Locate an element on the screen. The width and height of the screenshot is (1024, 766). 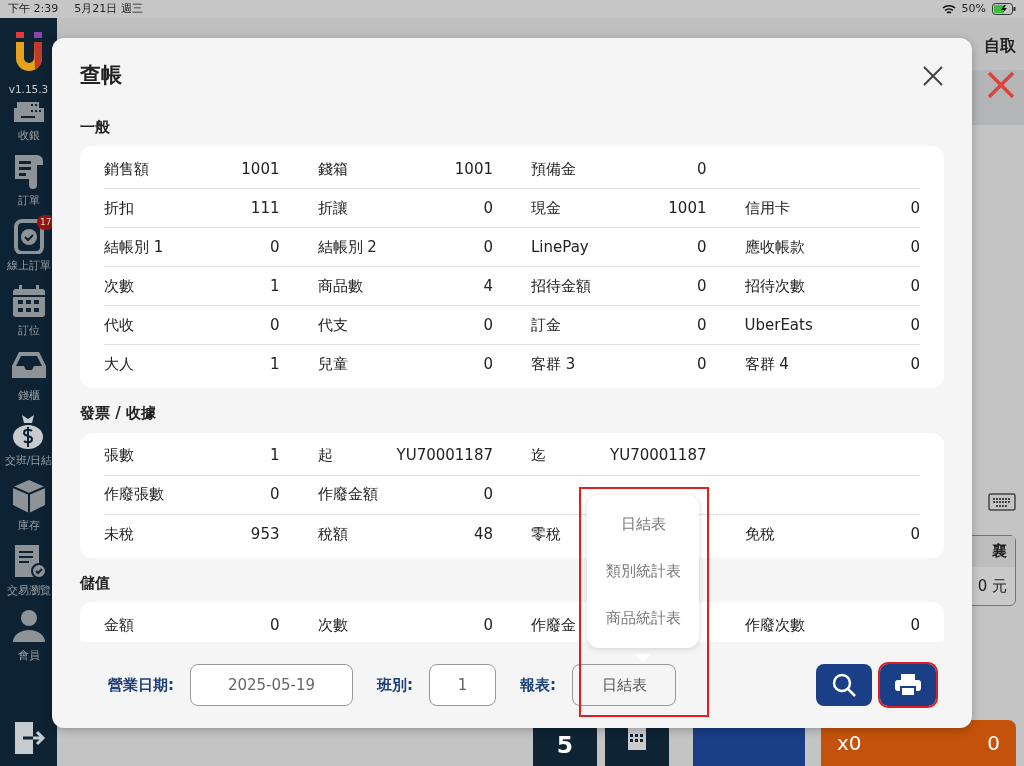
shift-field: 1 is located at coordinates (462, 684).